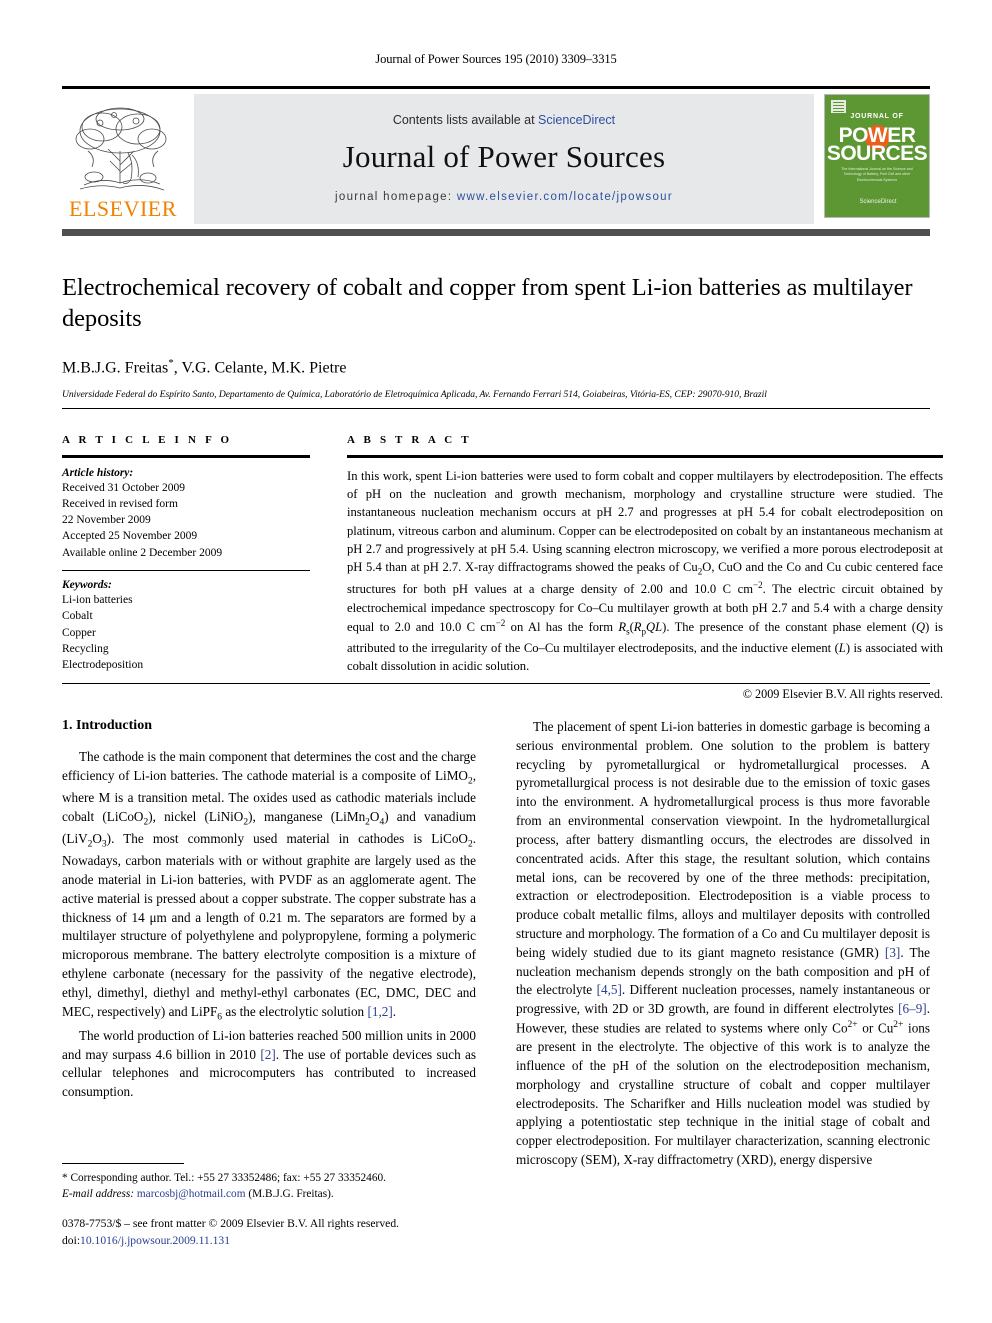 This screenshot has height=1323, width=992. What do you see at coordinates (565, 197) in the screenshot?
I see `homepage-url-link: www.elsevier.com/locate/jpowsour` at bounding box center [565, 197].